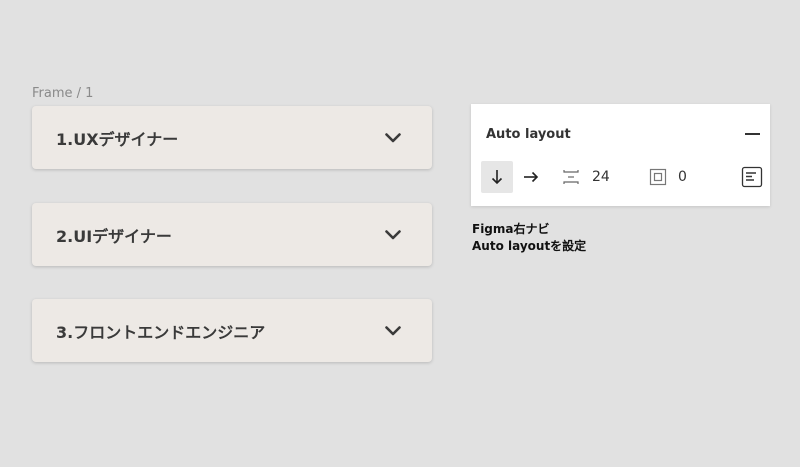 Image resolution: width=800 pixels, height=467 pixels. Describe the element at coordinates (601, 177) in the screenshot. I see `spacing-value-input: 24` at that location.